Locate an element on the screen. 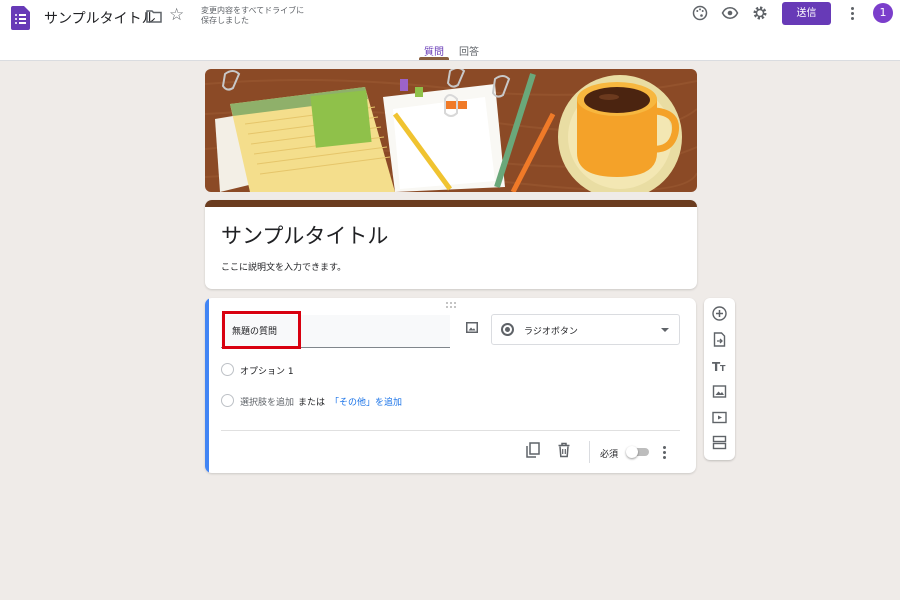 The height and width of the screenshot is (600, 900). or-text: または is located at coordinates (312, 403).